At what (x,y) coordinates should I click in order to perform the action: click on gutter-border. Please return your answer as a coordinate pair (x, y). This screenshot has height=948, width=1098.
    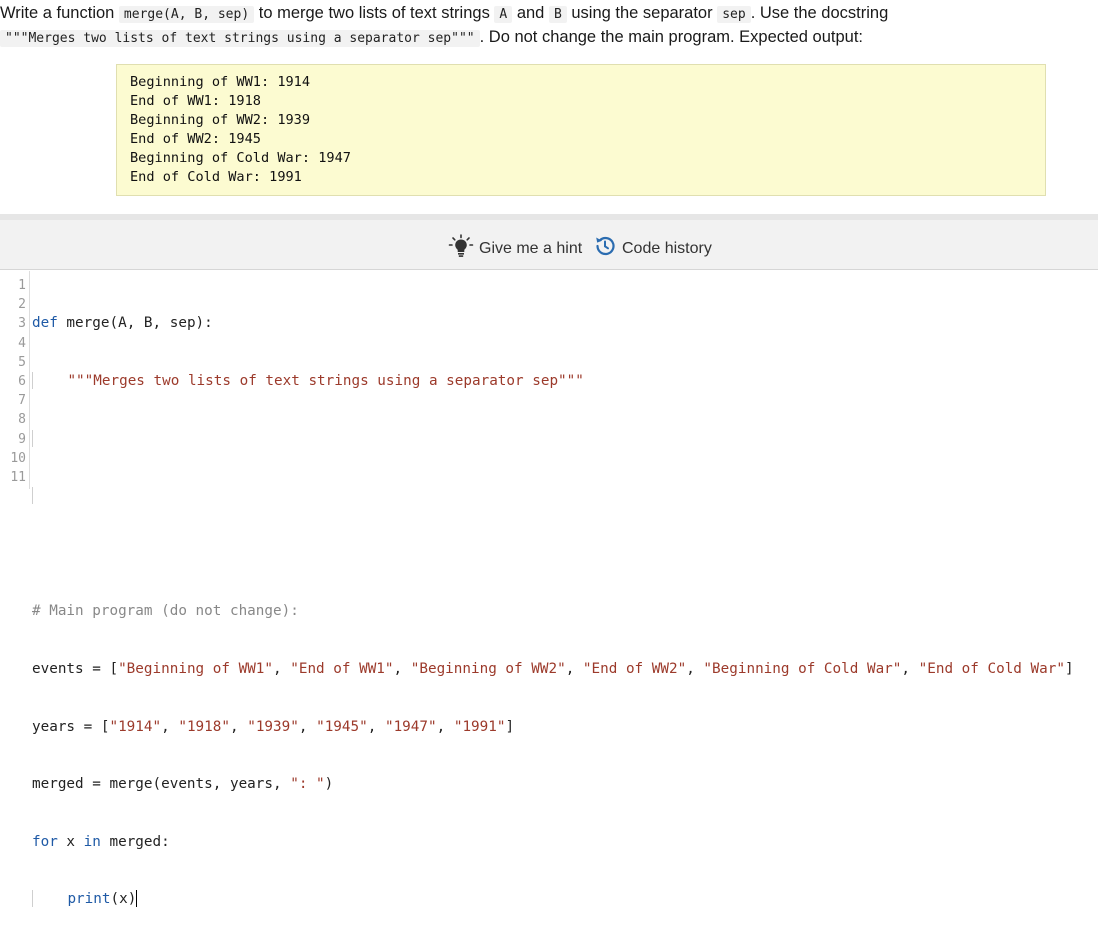
    Looking at the image, I should click on (29, 380).